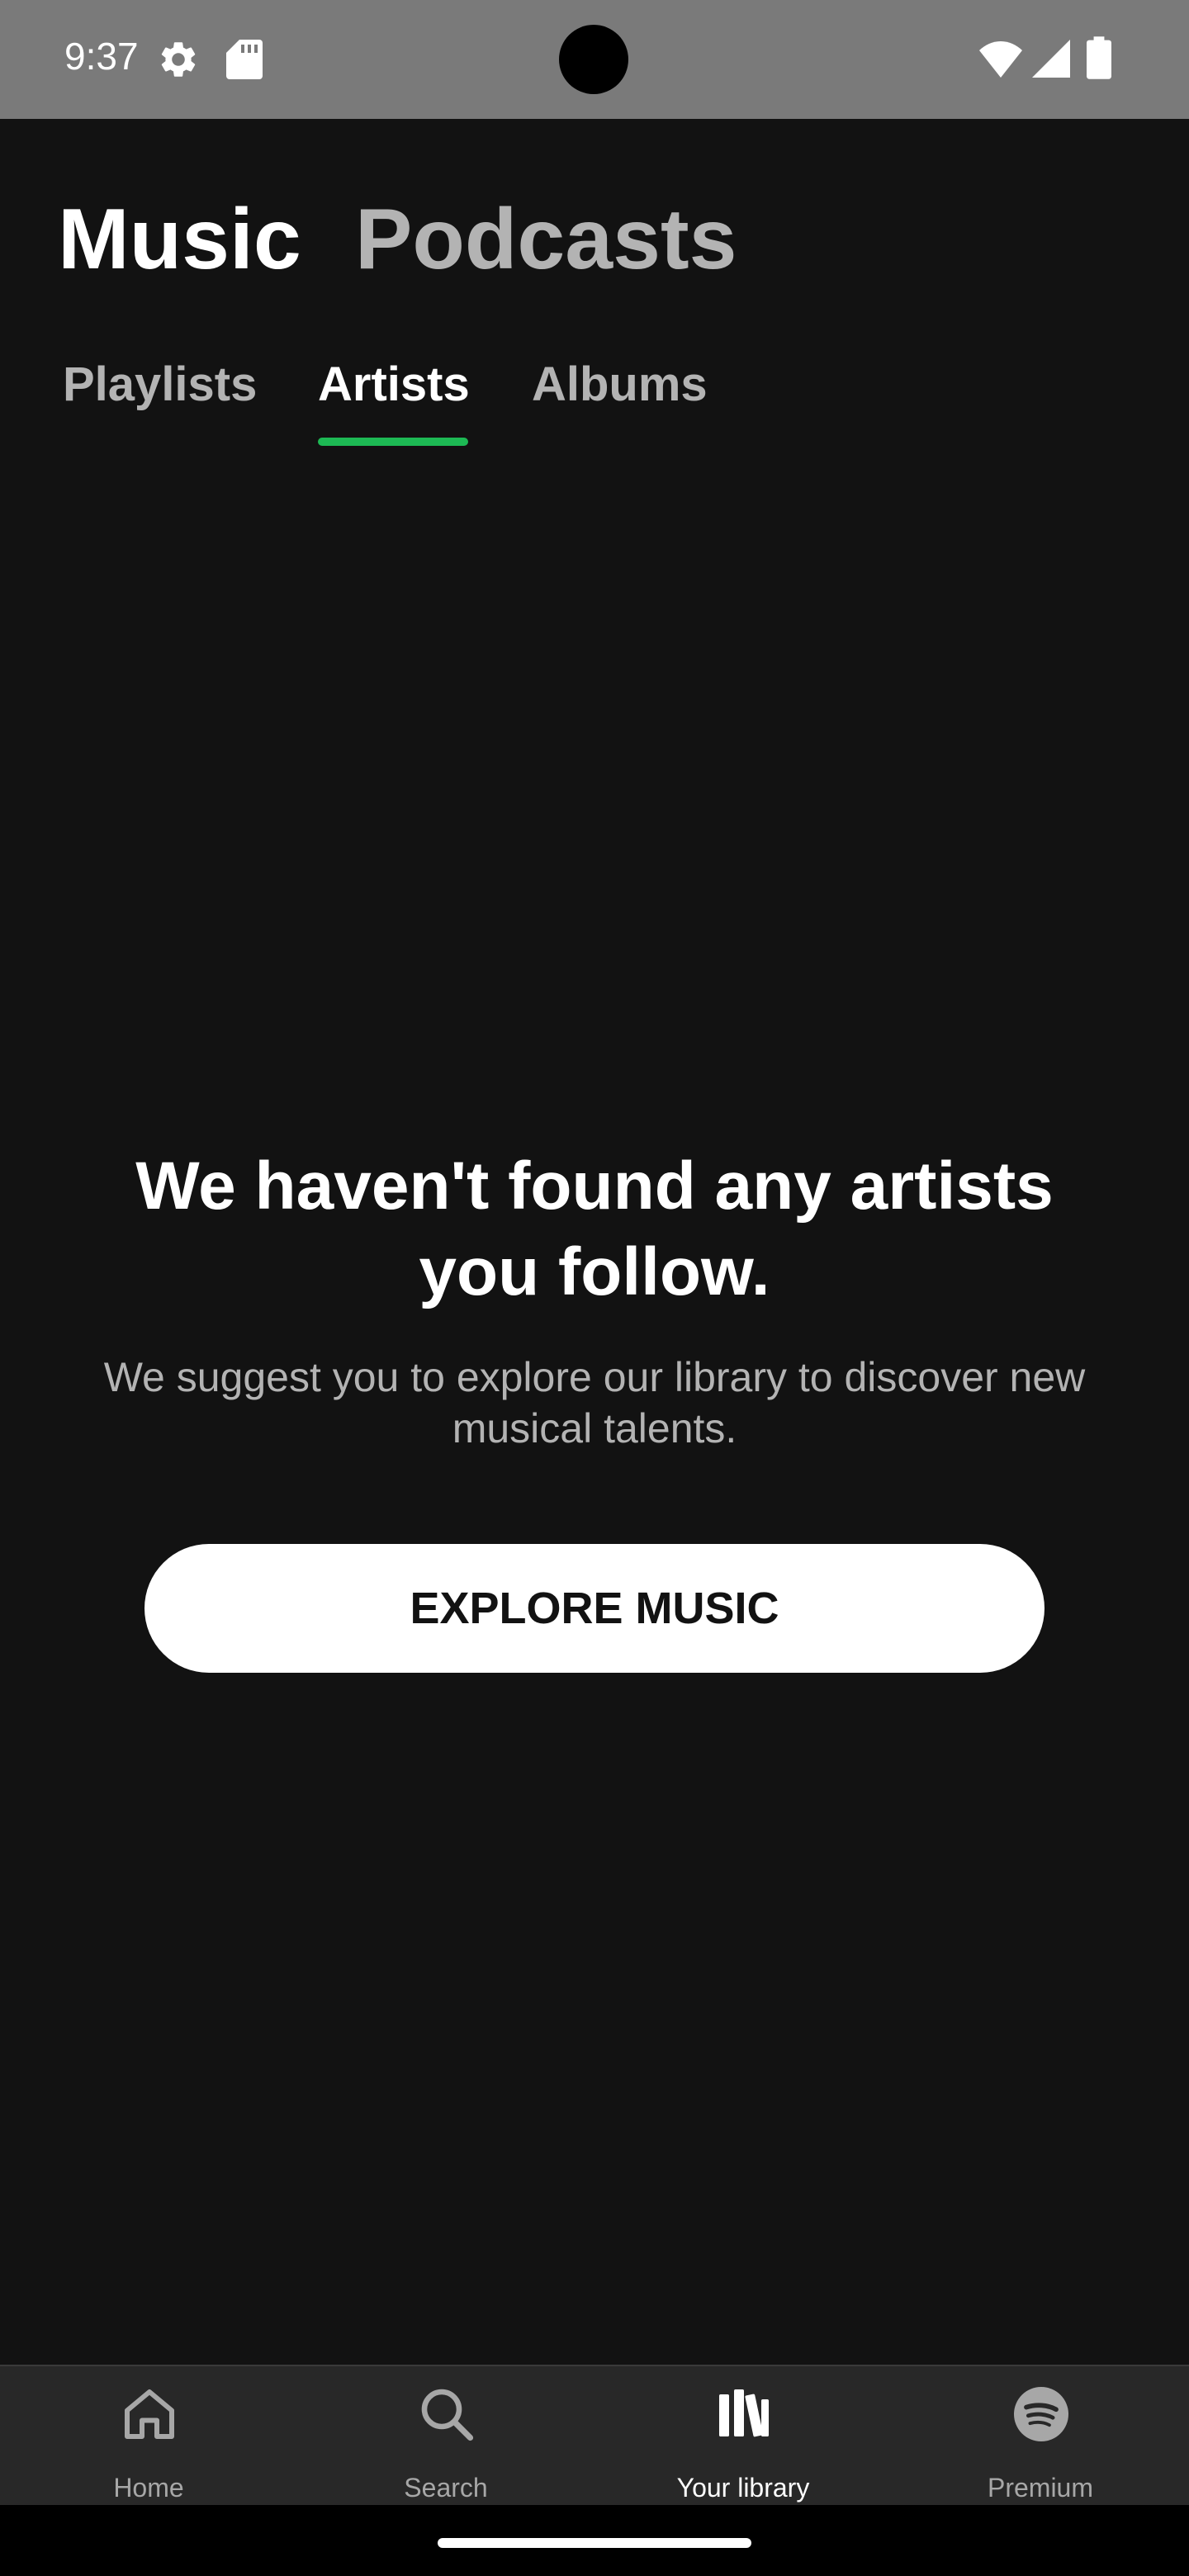  What do you see at coordinates (594, 2543) in the screenshot?
I see `home-gesture-indicator` at bounding box center [594, 2543].